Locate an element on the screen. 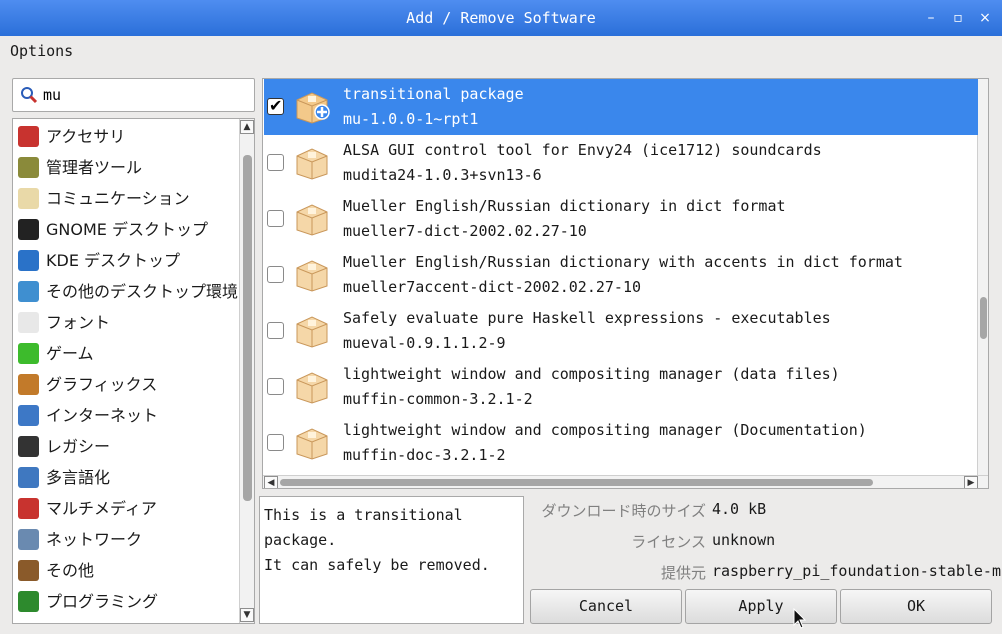  category-item: 多言語化 is located at coordinates (128, 477).